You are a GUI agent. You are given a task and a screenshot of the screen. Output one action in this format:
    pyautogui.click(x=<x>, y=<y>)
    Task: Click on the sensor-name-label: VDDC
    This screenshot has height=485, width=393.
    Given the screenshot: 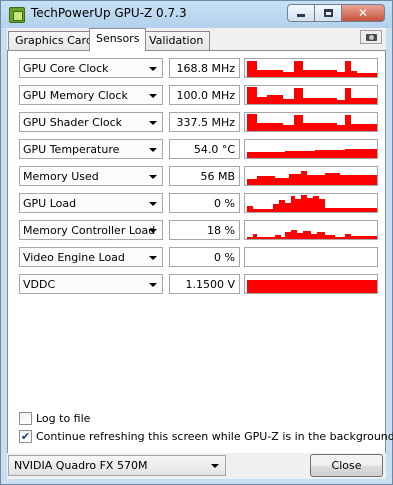 What is the action you would take?
    pyautogui.click(x=39, y=284)
    